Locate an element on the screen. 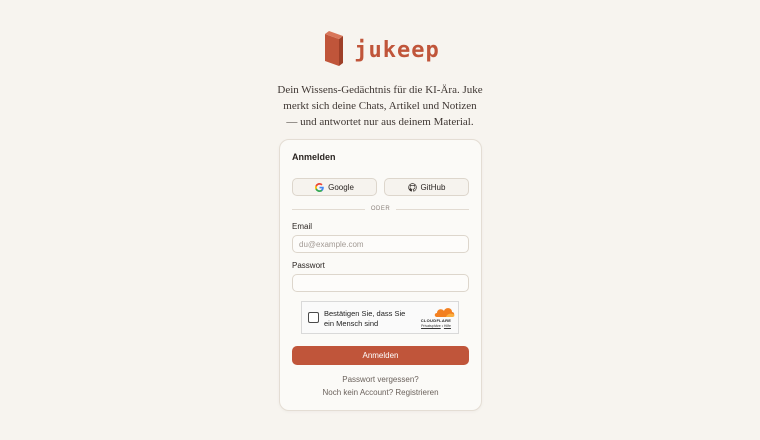  github-login-button: GitHub is located at coordinates (426, 187).